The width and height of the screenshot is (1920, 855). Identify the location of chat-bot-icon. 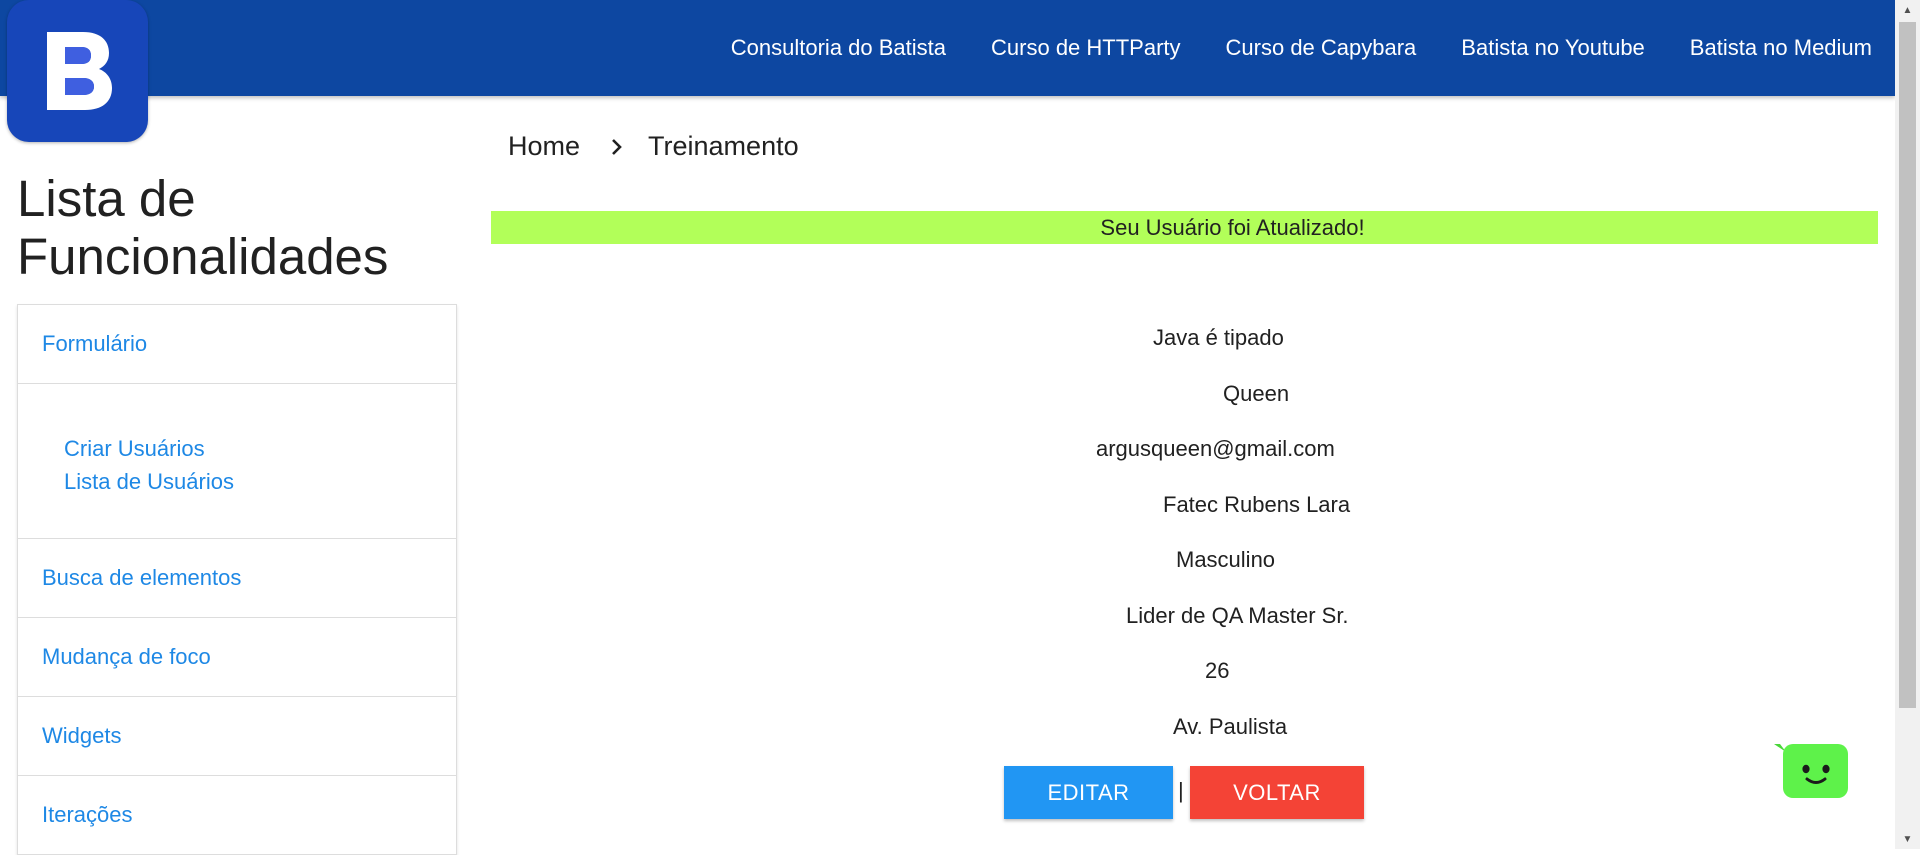
(1811, 771).